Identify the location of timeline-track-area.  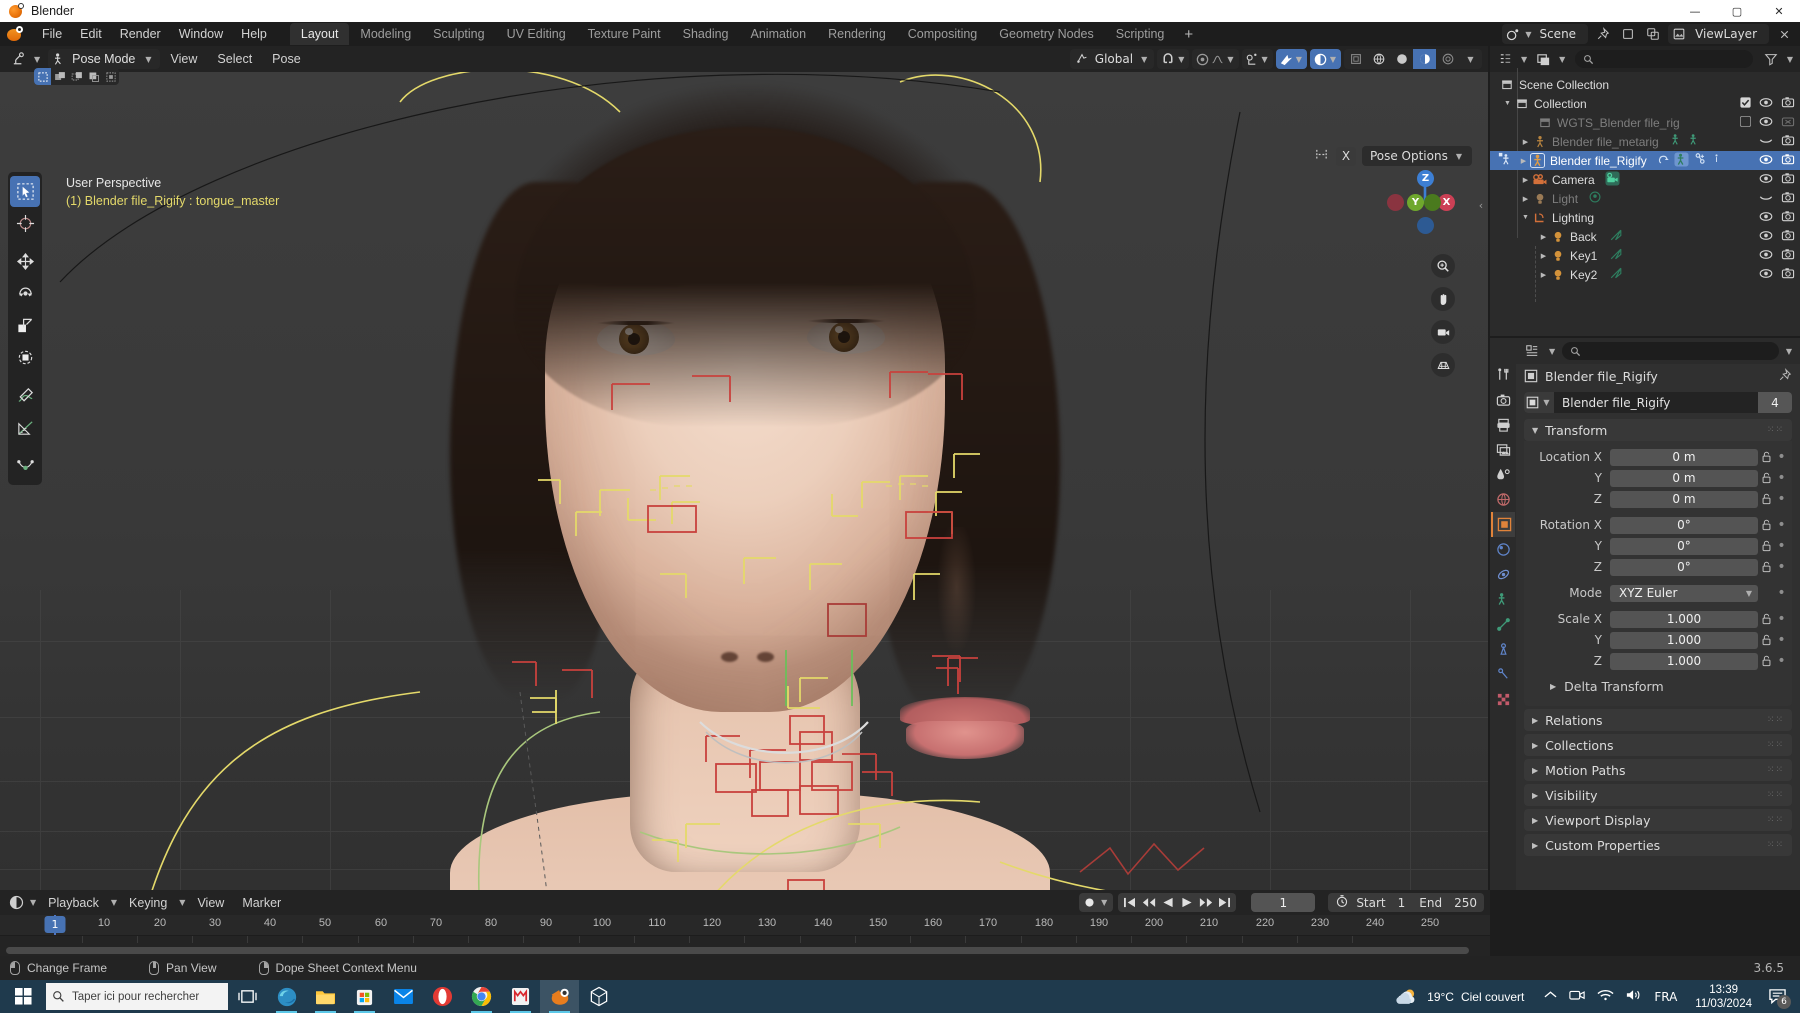
(745, 945).